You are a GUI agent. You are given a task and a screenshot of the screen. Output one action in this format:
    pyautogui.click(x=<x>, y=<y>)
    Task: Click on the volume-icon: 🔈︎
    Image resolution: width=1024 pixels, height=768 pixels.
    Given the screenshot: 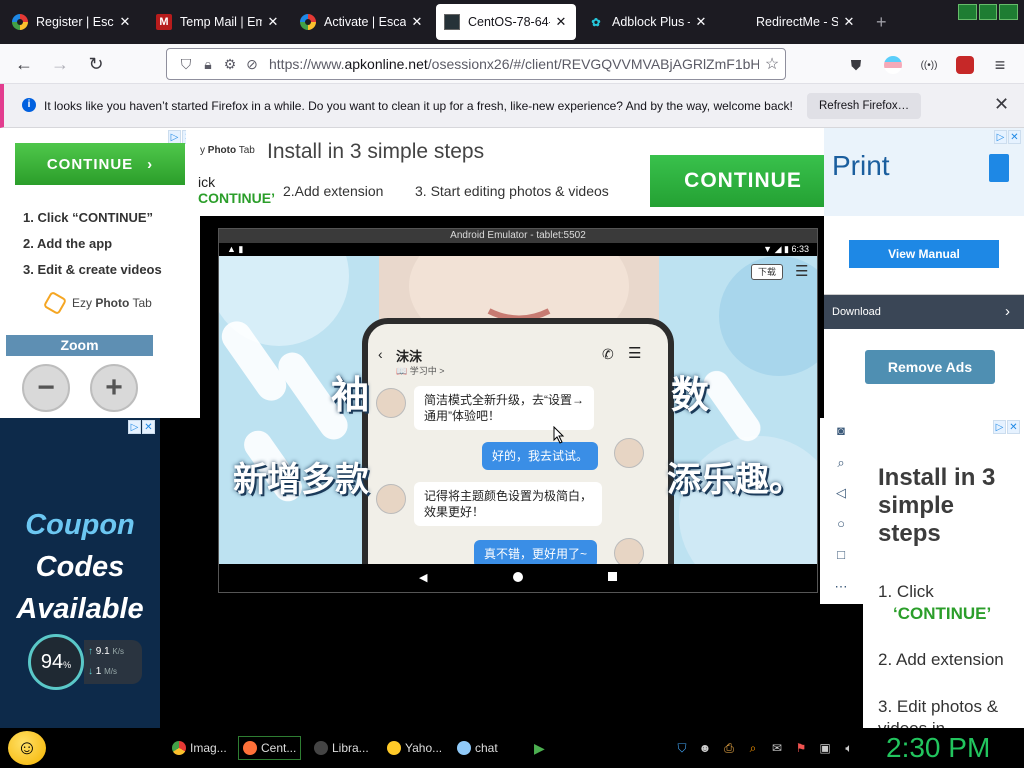 What is the action you would take?
    pyautogui.click(x=849, y=748)
    